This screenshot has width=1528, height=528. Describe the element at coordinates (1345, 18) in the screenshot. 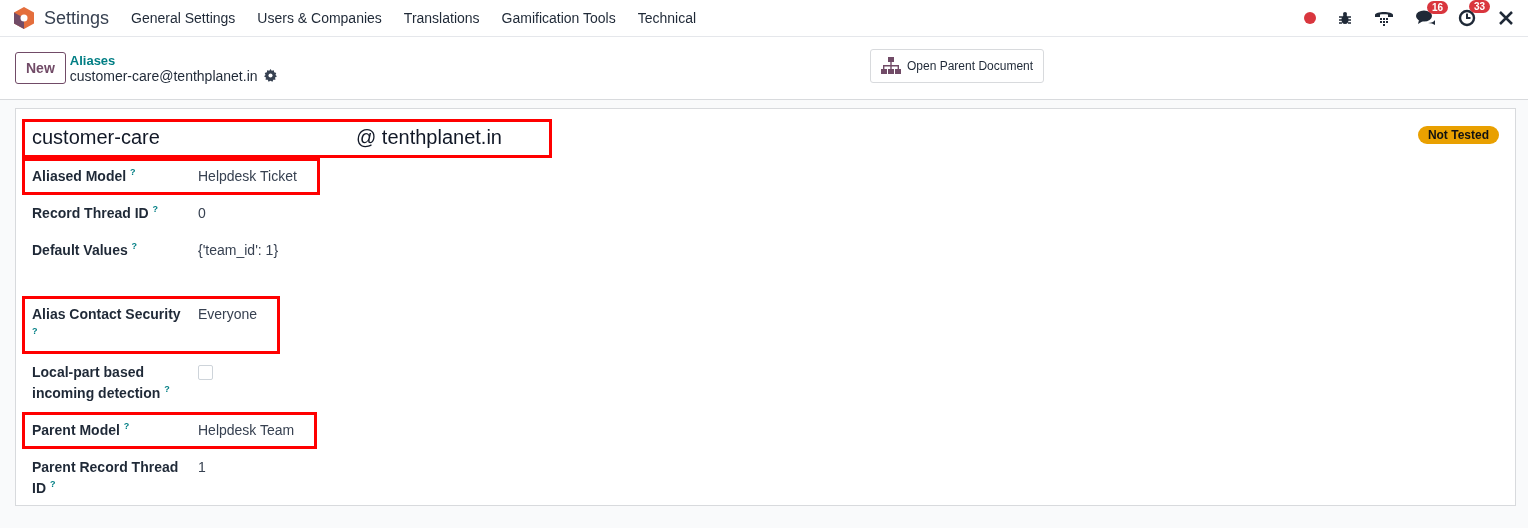

I see `bug-icon` at that location.